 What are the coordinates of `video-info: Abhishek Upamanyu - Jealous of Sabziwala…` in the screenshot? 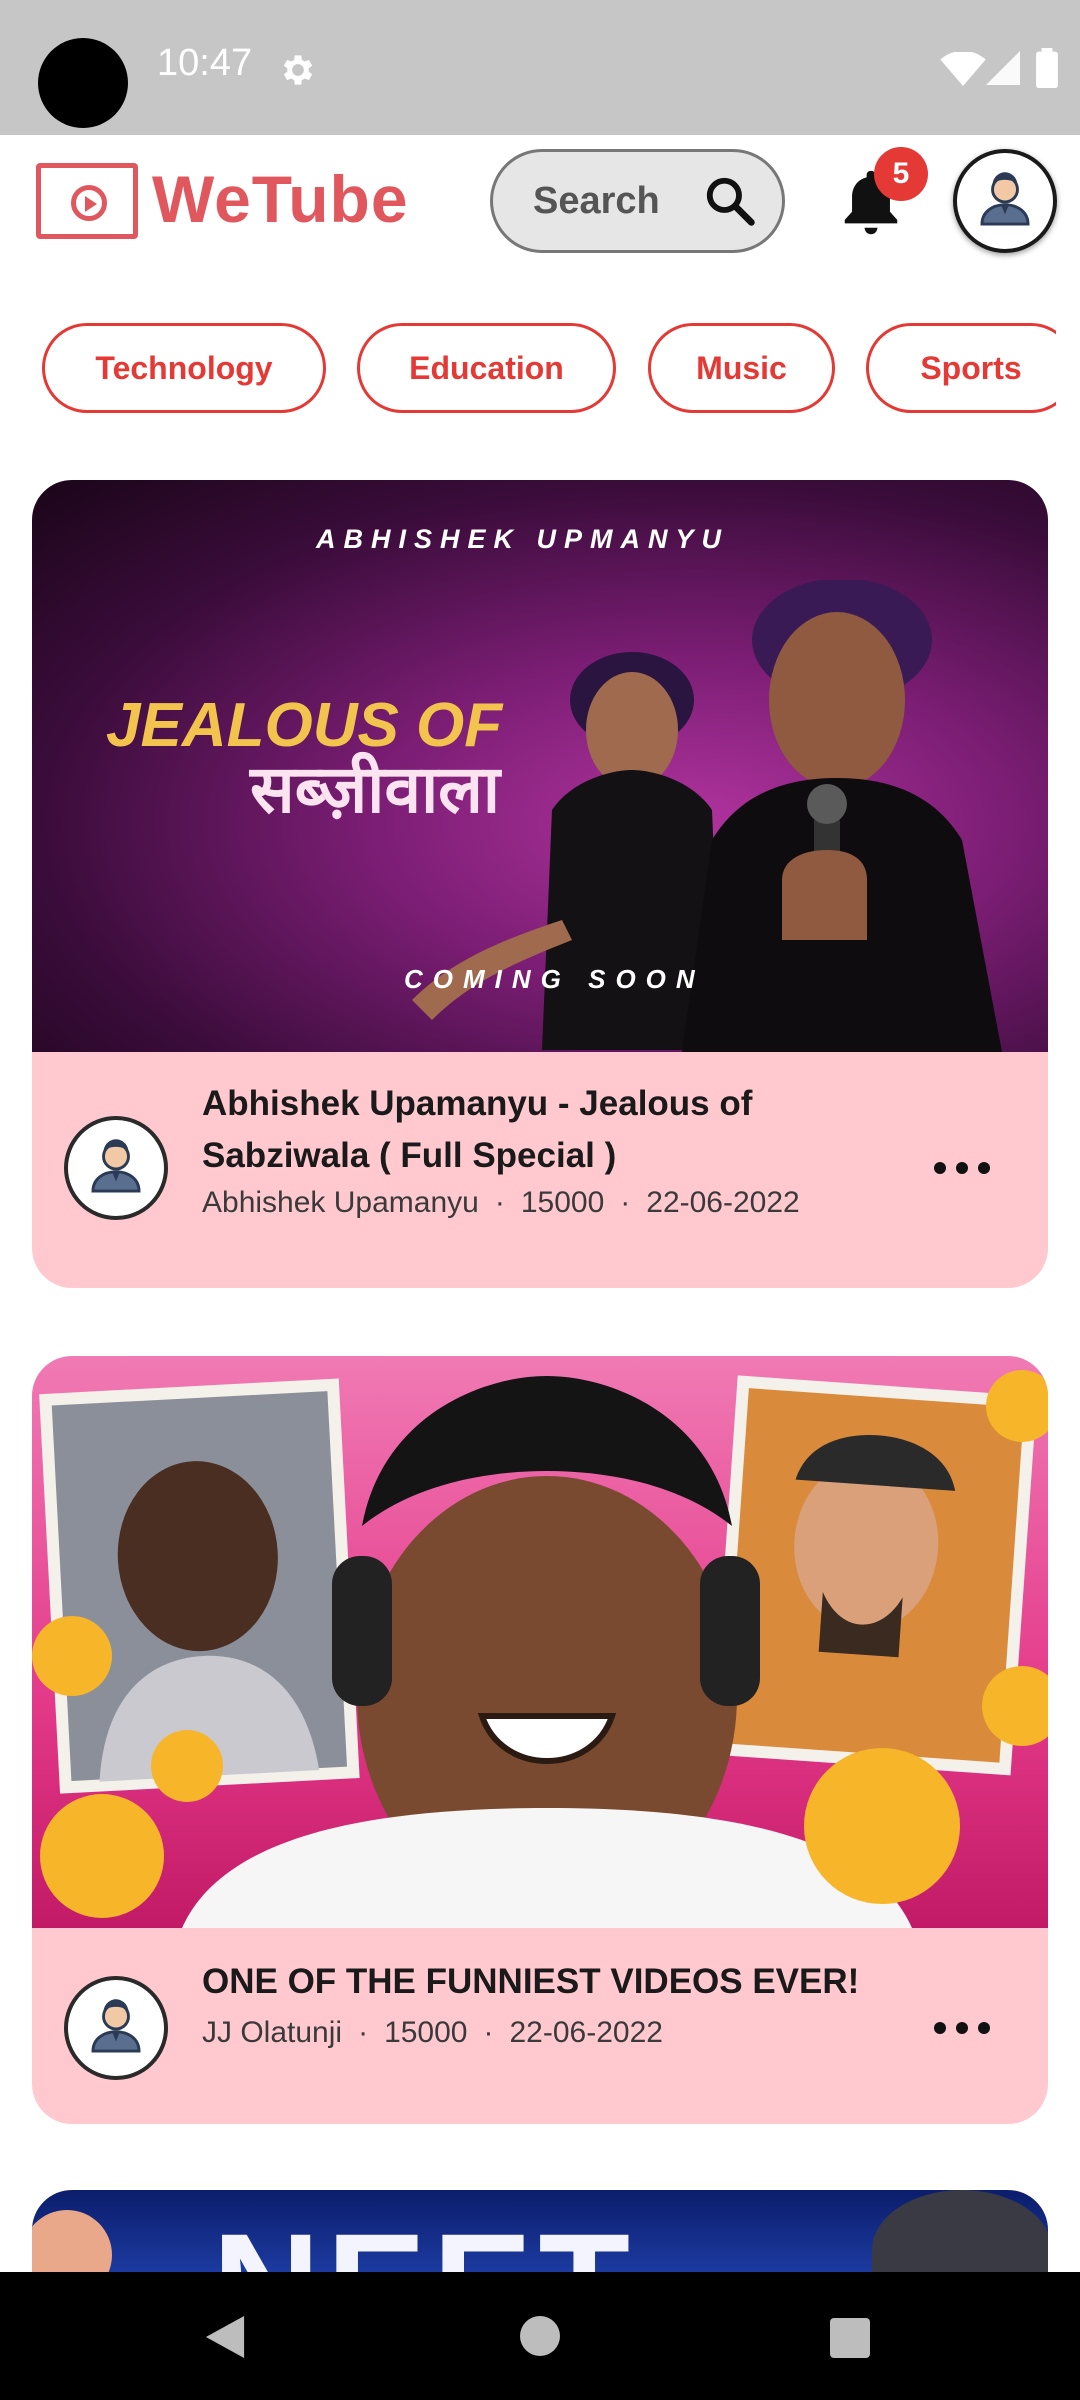 It's located at (540, 1170).